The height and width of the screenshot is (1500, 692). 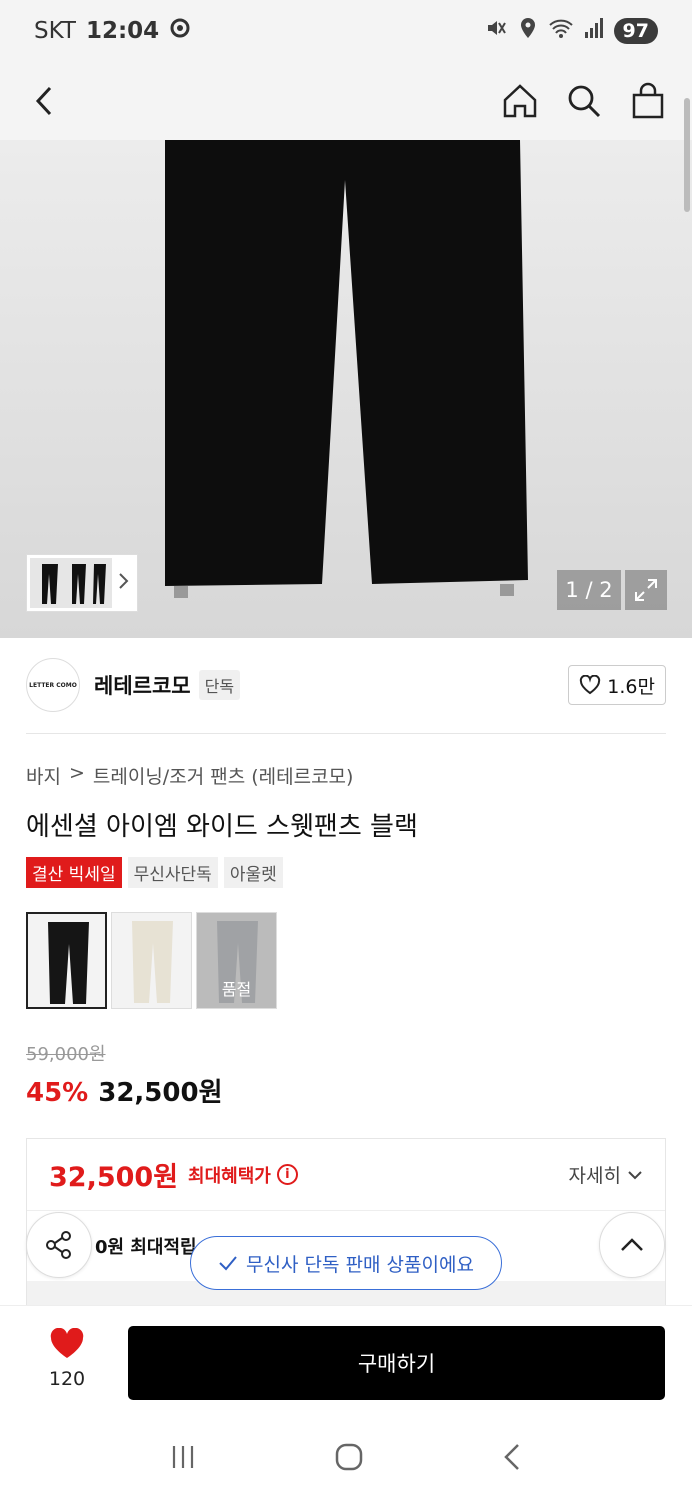 I want to click on image-counter: 1 / 2, so click(x=589, y=590).